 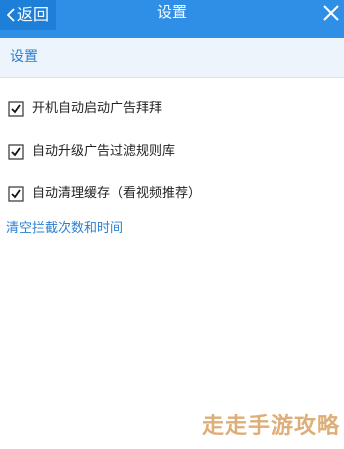 What do you see at coordinates (117, 193) in the screenshot?
I see `option-label: 自动清理缓存（看视频推荐）` at bounding box center [117, 193].